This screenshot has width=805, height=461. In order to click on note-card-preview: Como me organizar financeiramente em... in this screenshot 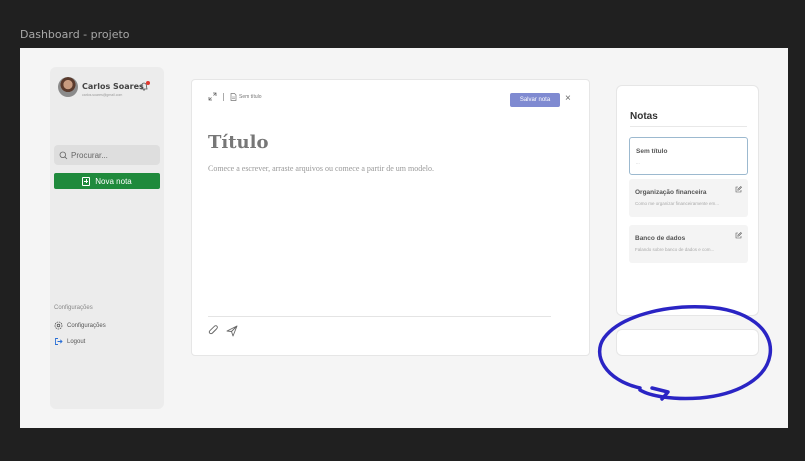, I will do `click(677, 203)`.